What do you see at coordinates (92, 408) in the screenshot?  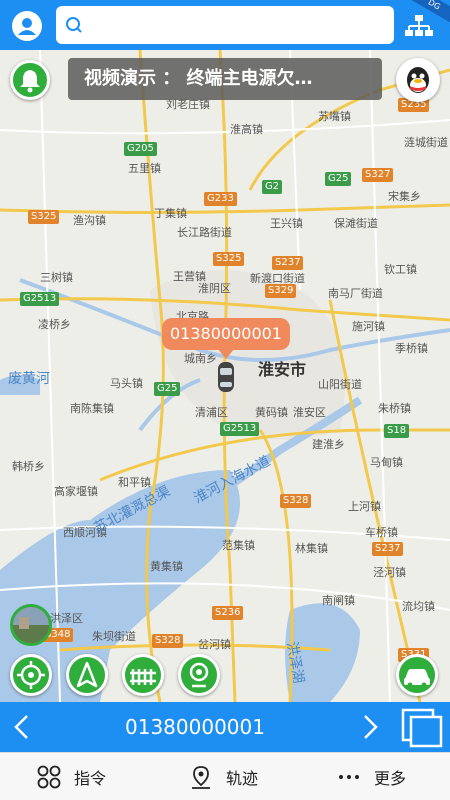 I see `map-label: 南陈集镇` at bounding box center [92, 408].